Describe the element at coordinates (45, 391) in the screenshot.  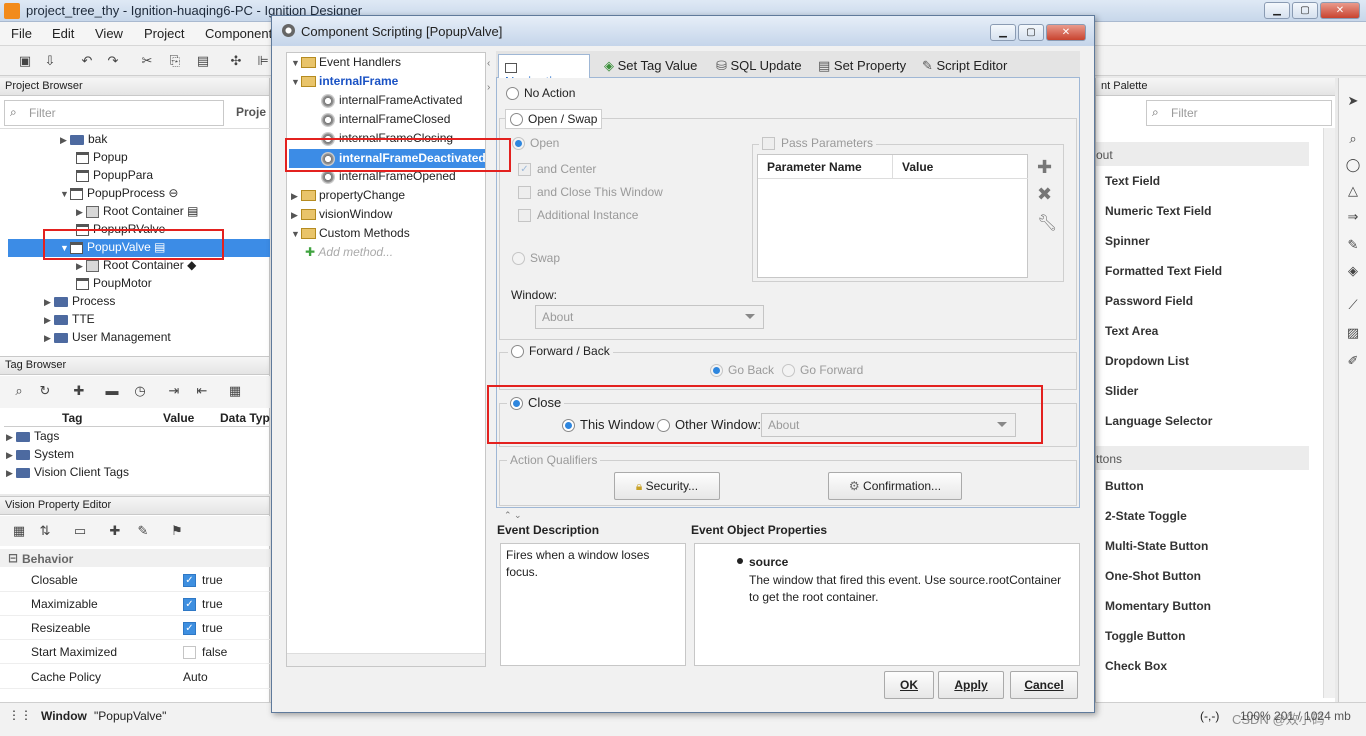
I see `refresh-icon: ↻` at that location.